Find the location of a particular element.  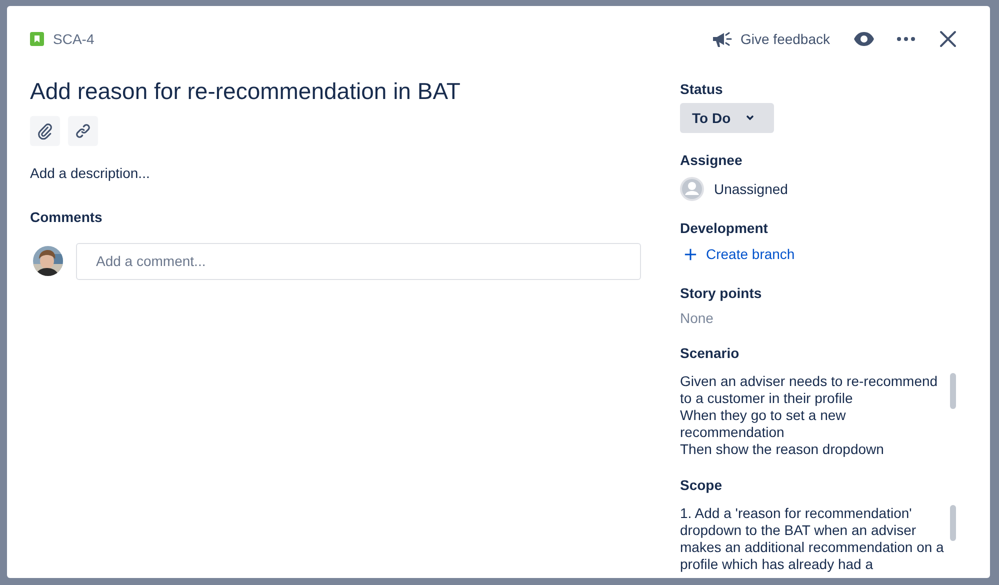

plus-icon is located at coordinates (690, 254).